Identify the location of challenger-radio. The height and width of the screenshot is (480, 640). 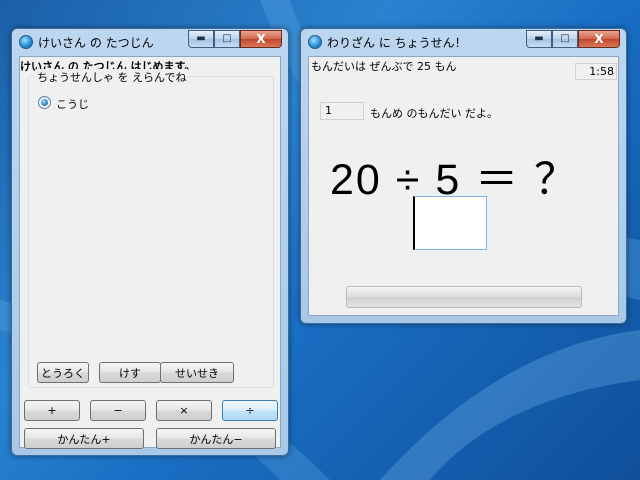
(44, 102).